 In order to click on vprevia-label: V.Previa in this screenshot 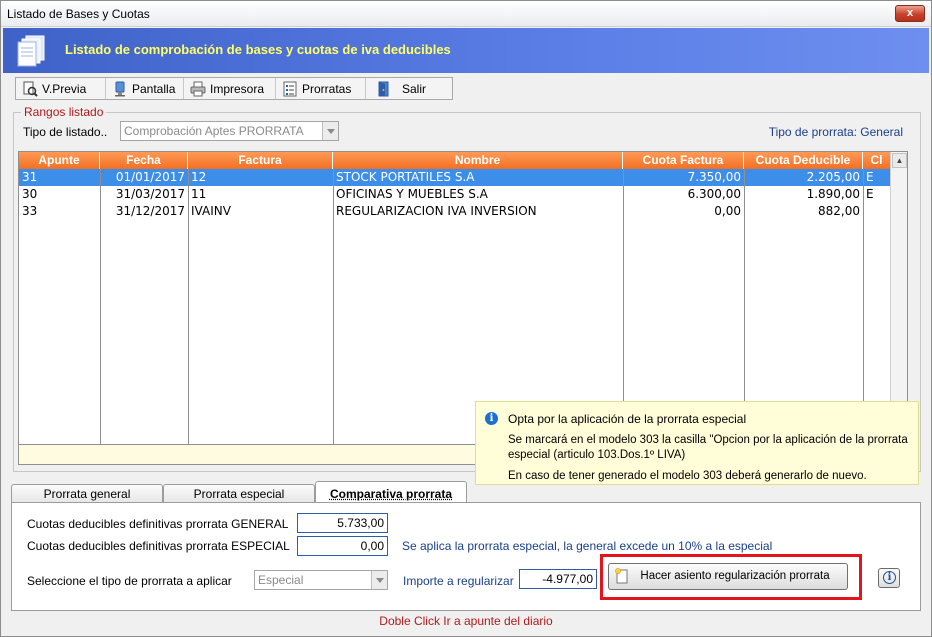, I will do `click(64, 88)`.